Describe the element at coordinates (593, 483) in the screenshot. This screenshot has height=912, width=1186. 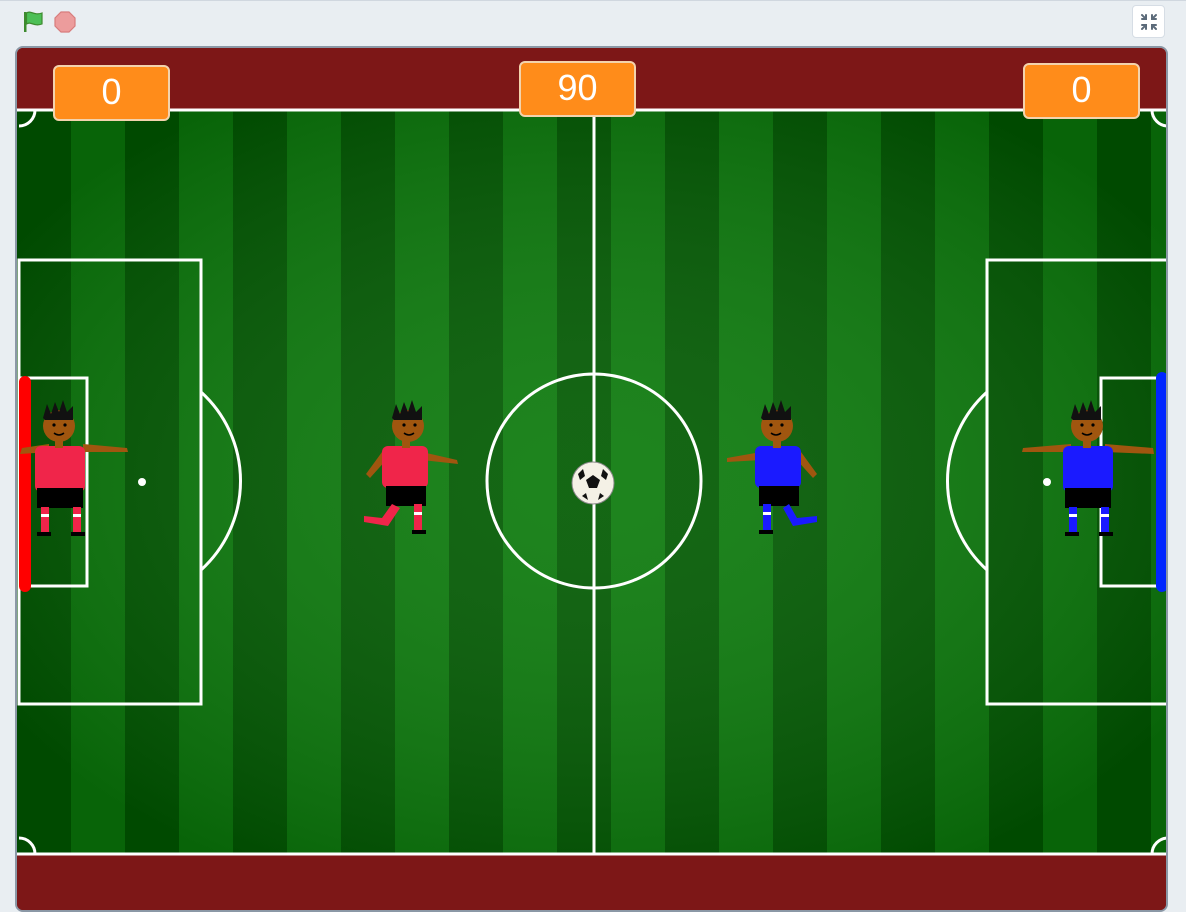
I see `soccer-ball-sprite` at that location.